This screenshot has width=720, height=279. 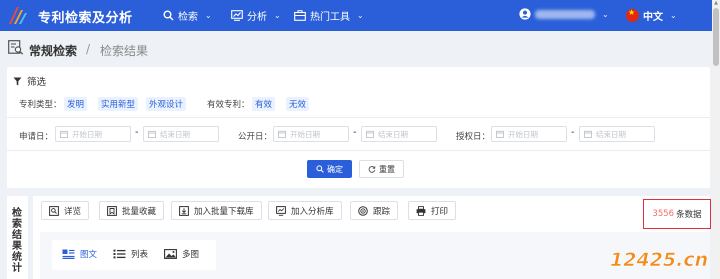 I want to click on tab-image-text: 图文, so click(x=79, y=254).